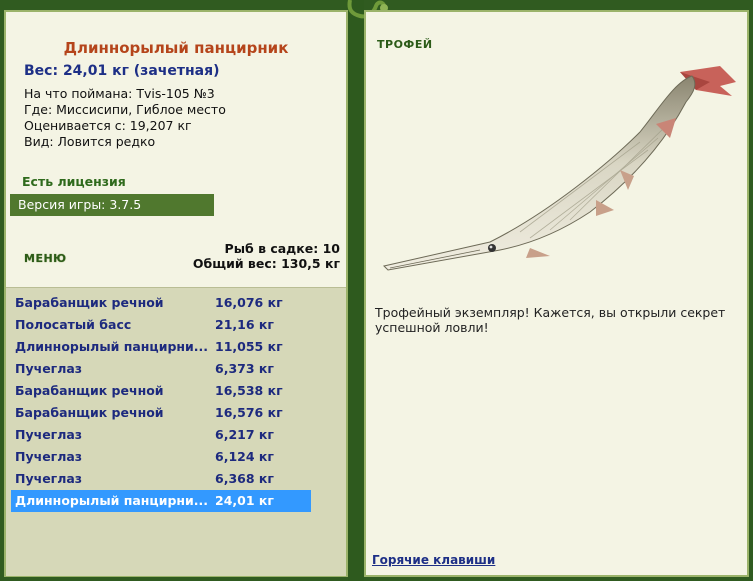 Image resolution: width=753 pixels, height=581 pixels. Describe the element at coordinates (161, 479) in the screenshot. I see `catch-row: Пучеглаз 6,368 кг` at that location.